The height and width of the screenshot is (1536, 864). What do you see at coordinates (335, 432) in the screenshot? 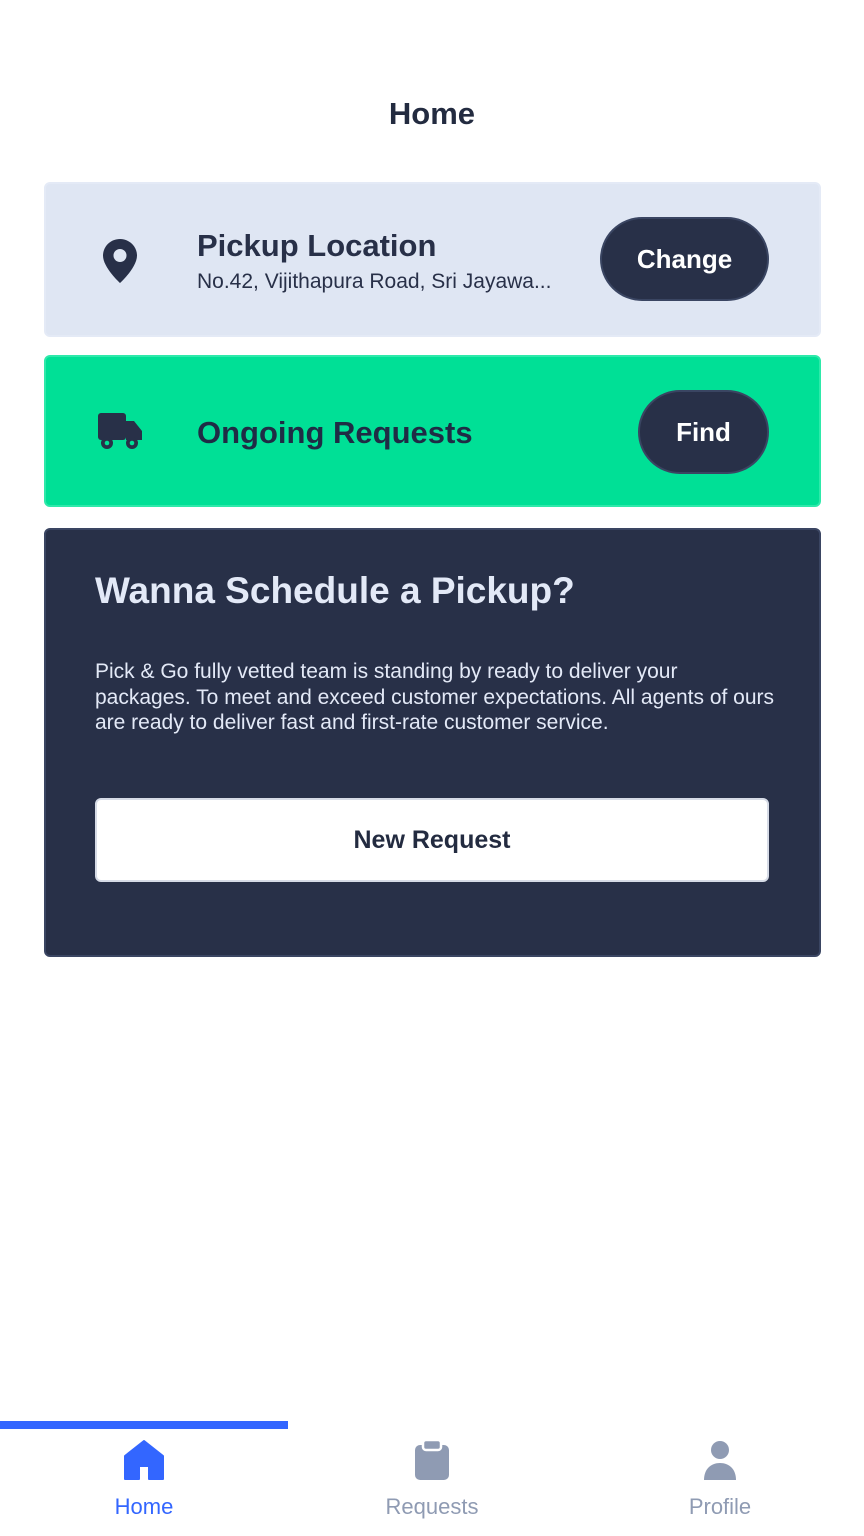
I see `ongoing-requests-title: Ongoing Requests` at bounding box center [335, 432].